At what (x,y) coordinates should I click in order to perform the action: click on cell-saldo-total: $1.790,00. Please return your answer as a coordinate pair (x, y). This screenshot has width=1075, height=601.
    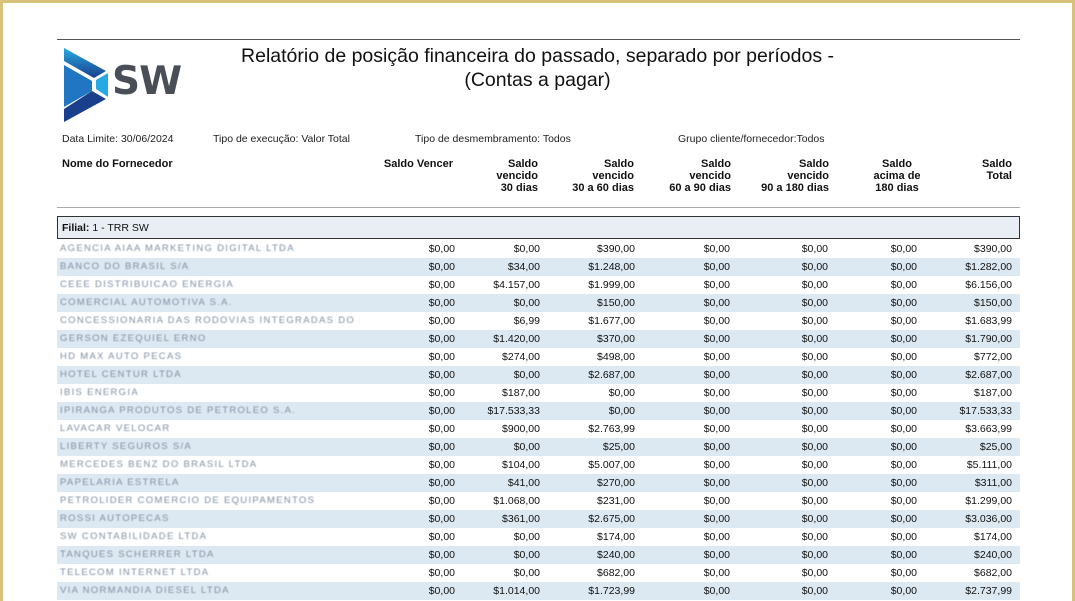
    Looking at the image, I should click on (988, 339).